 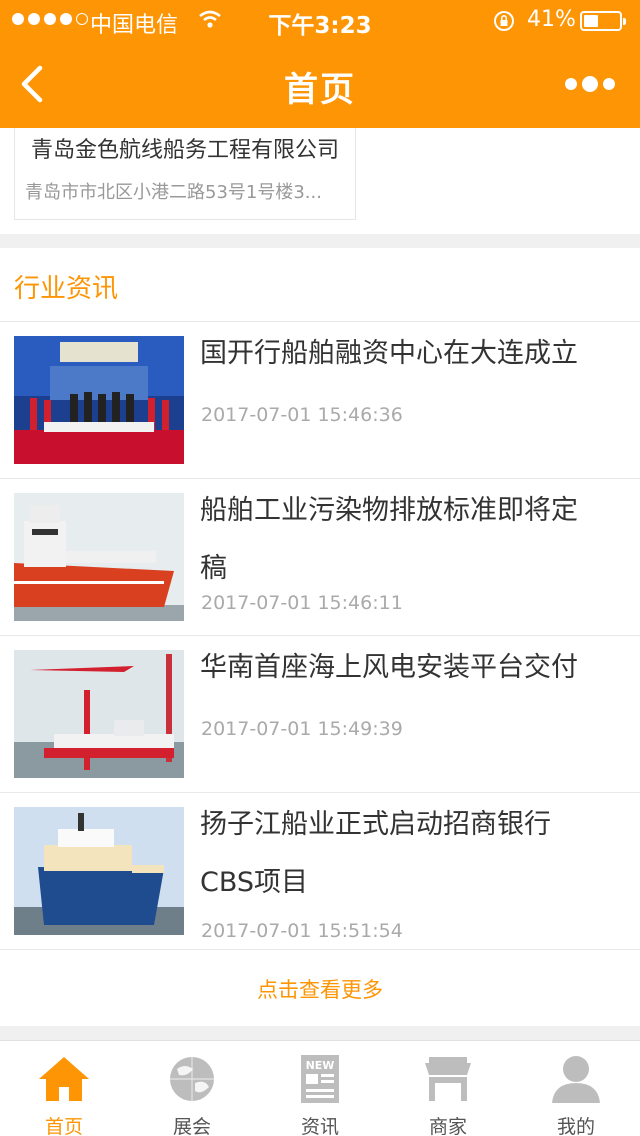 I want to click on tab-label: 资讯, so click(x=319, y=1126).